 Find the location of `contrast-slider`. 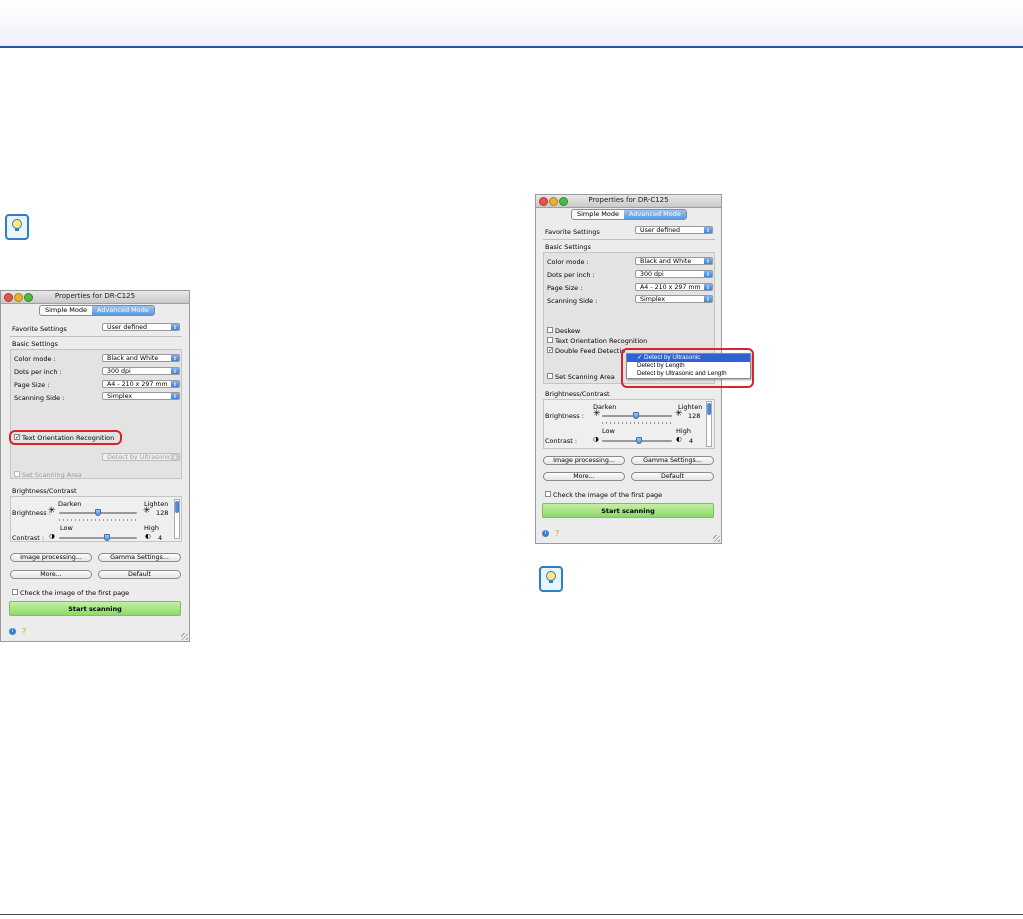

contrast-slider is located at coordinates (98, 538).